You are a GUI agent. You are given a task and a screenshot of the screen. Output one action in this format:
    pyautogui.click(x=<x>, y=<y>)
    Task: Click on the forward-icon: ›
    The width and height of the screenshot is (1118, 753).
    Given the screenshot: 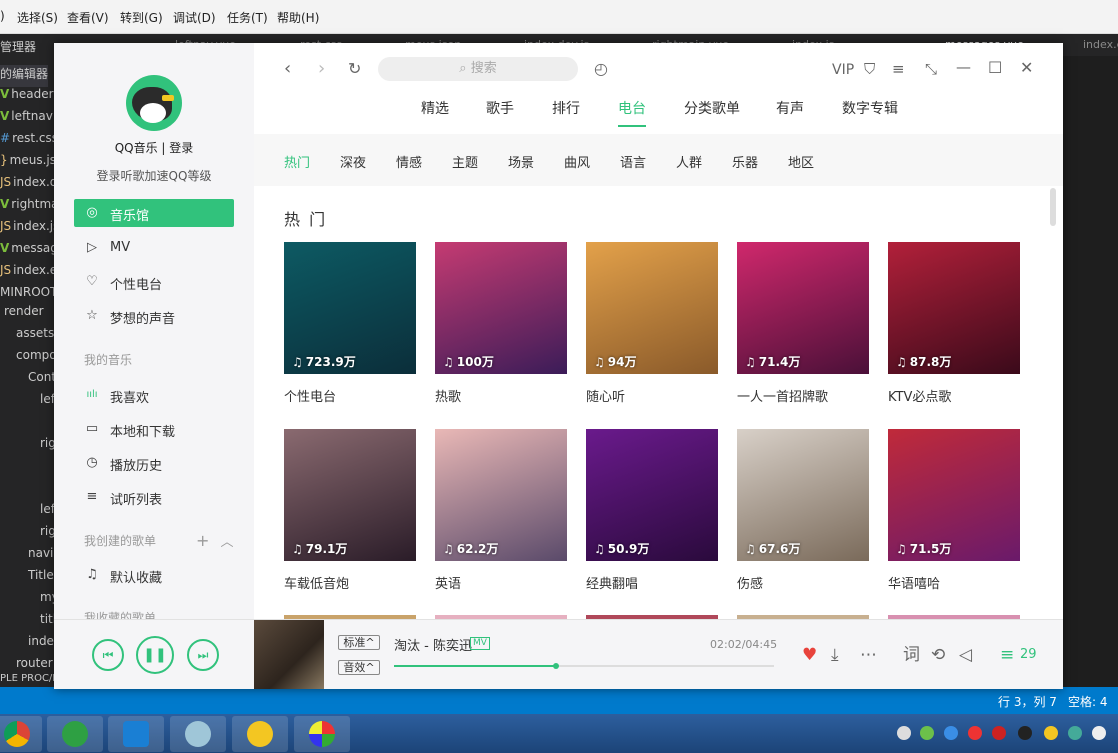 What is the action you would take?
    pyautogui.click(x=321, y=69)
    